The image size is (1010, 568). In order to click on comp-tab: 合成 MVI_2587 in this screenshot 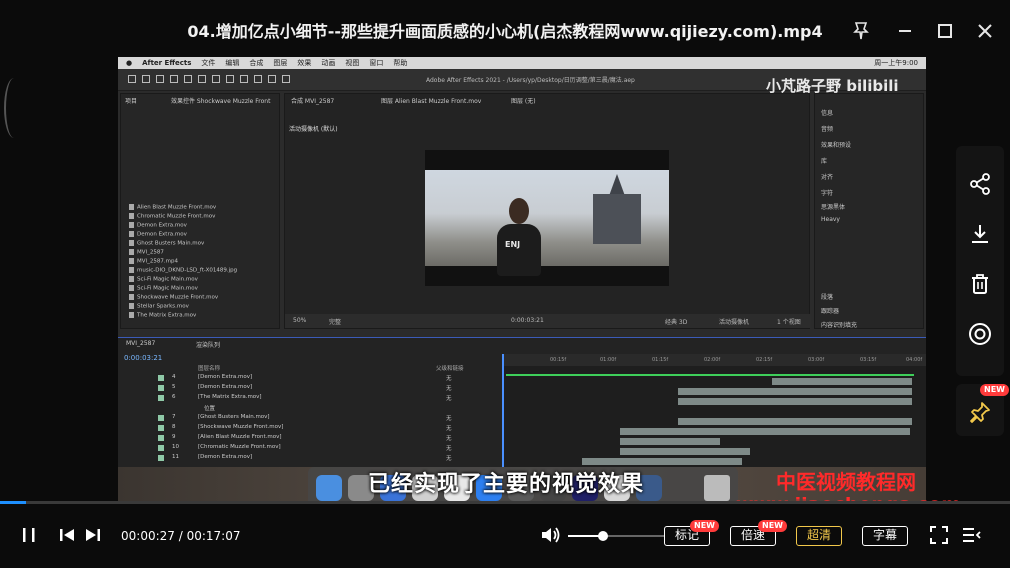, I will do `click(313, 101)`.